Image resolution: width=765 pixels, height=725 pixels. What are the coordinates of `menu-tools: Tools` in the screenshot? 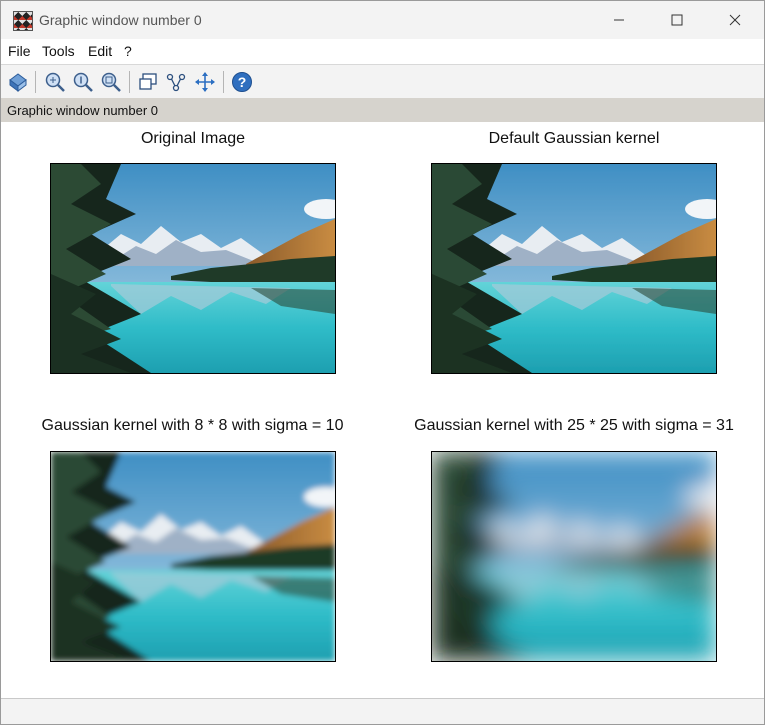 It's located at (58, 51).